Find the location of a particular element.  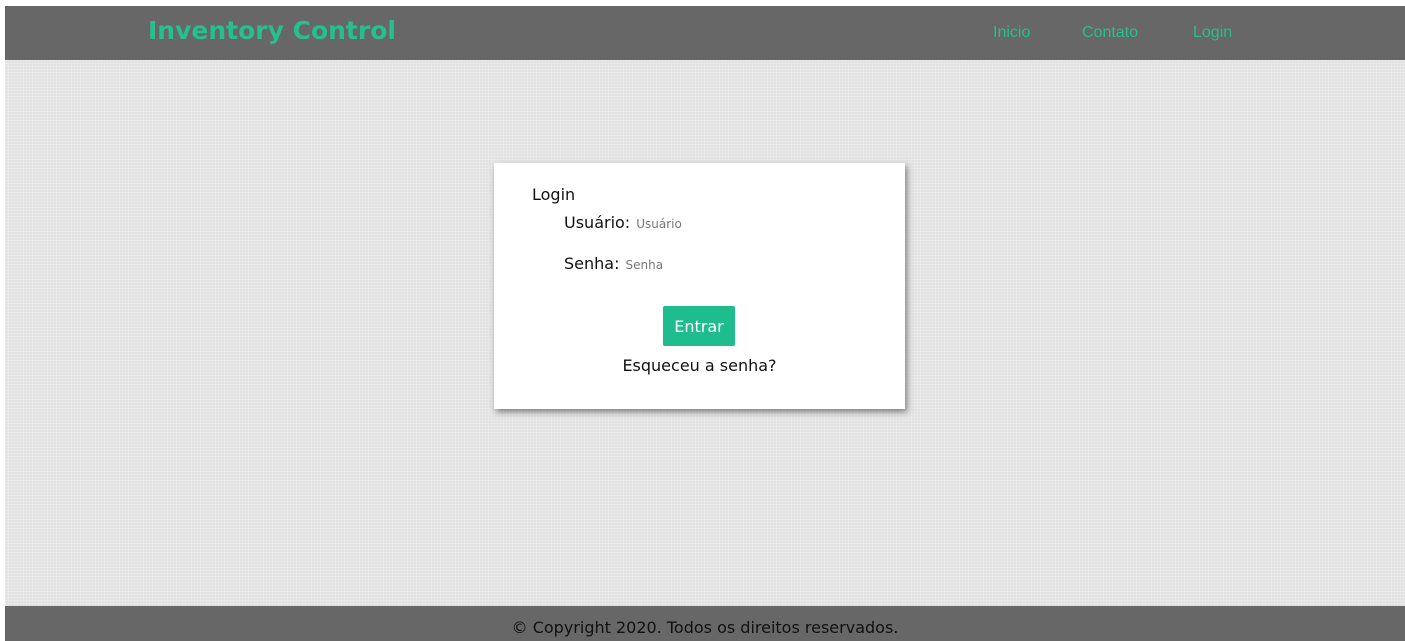

username-input is located at coordinates (726, 224).